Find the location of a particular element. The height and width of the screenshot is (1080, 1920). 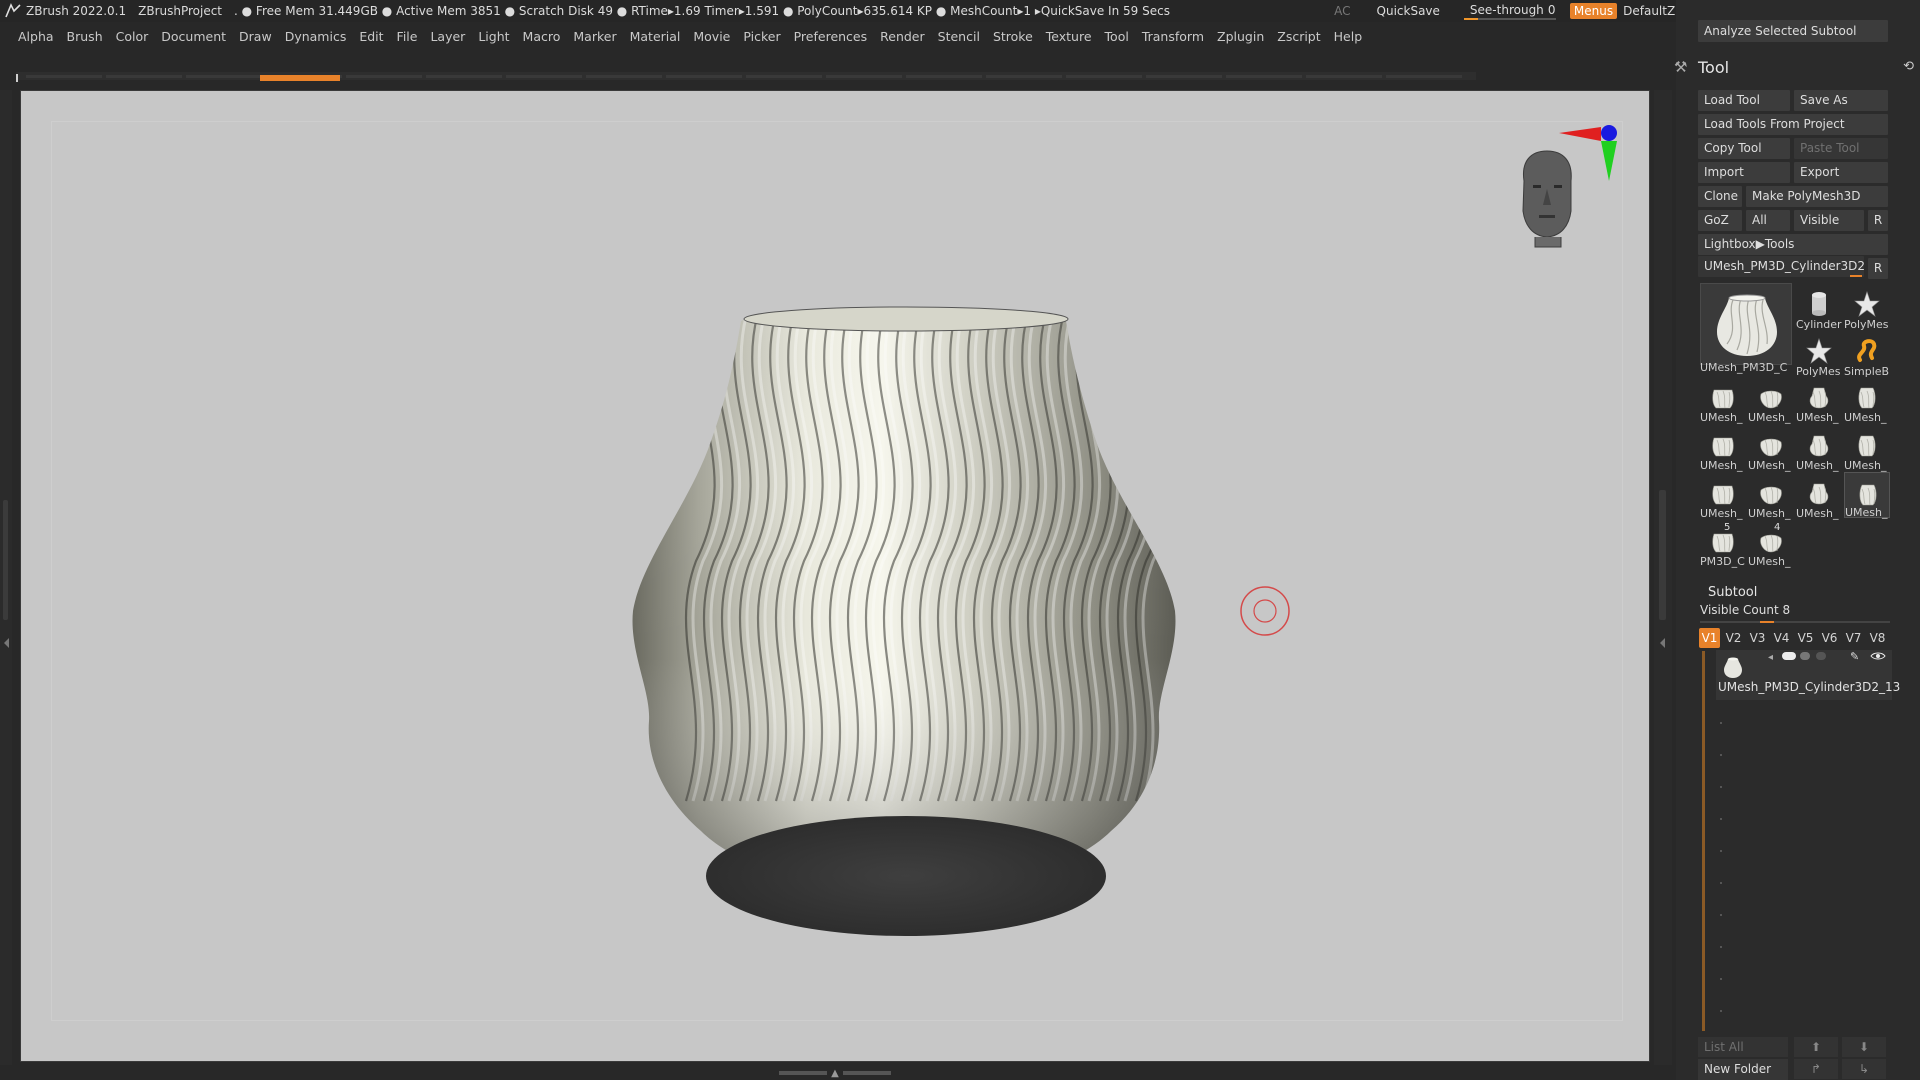

new-folder-button: New Folder is located at coordinates (1743, 1069).